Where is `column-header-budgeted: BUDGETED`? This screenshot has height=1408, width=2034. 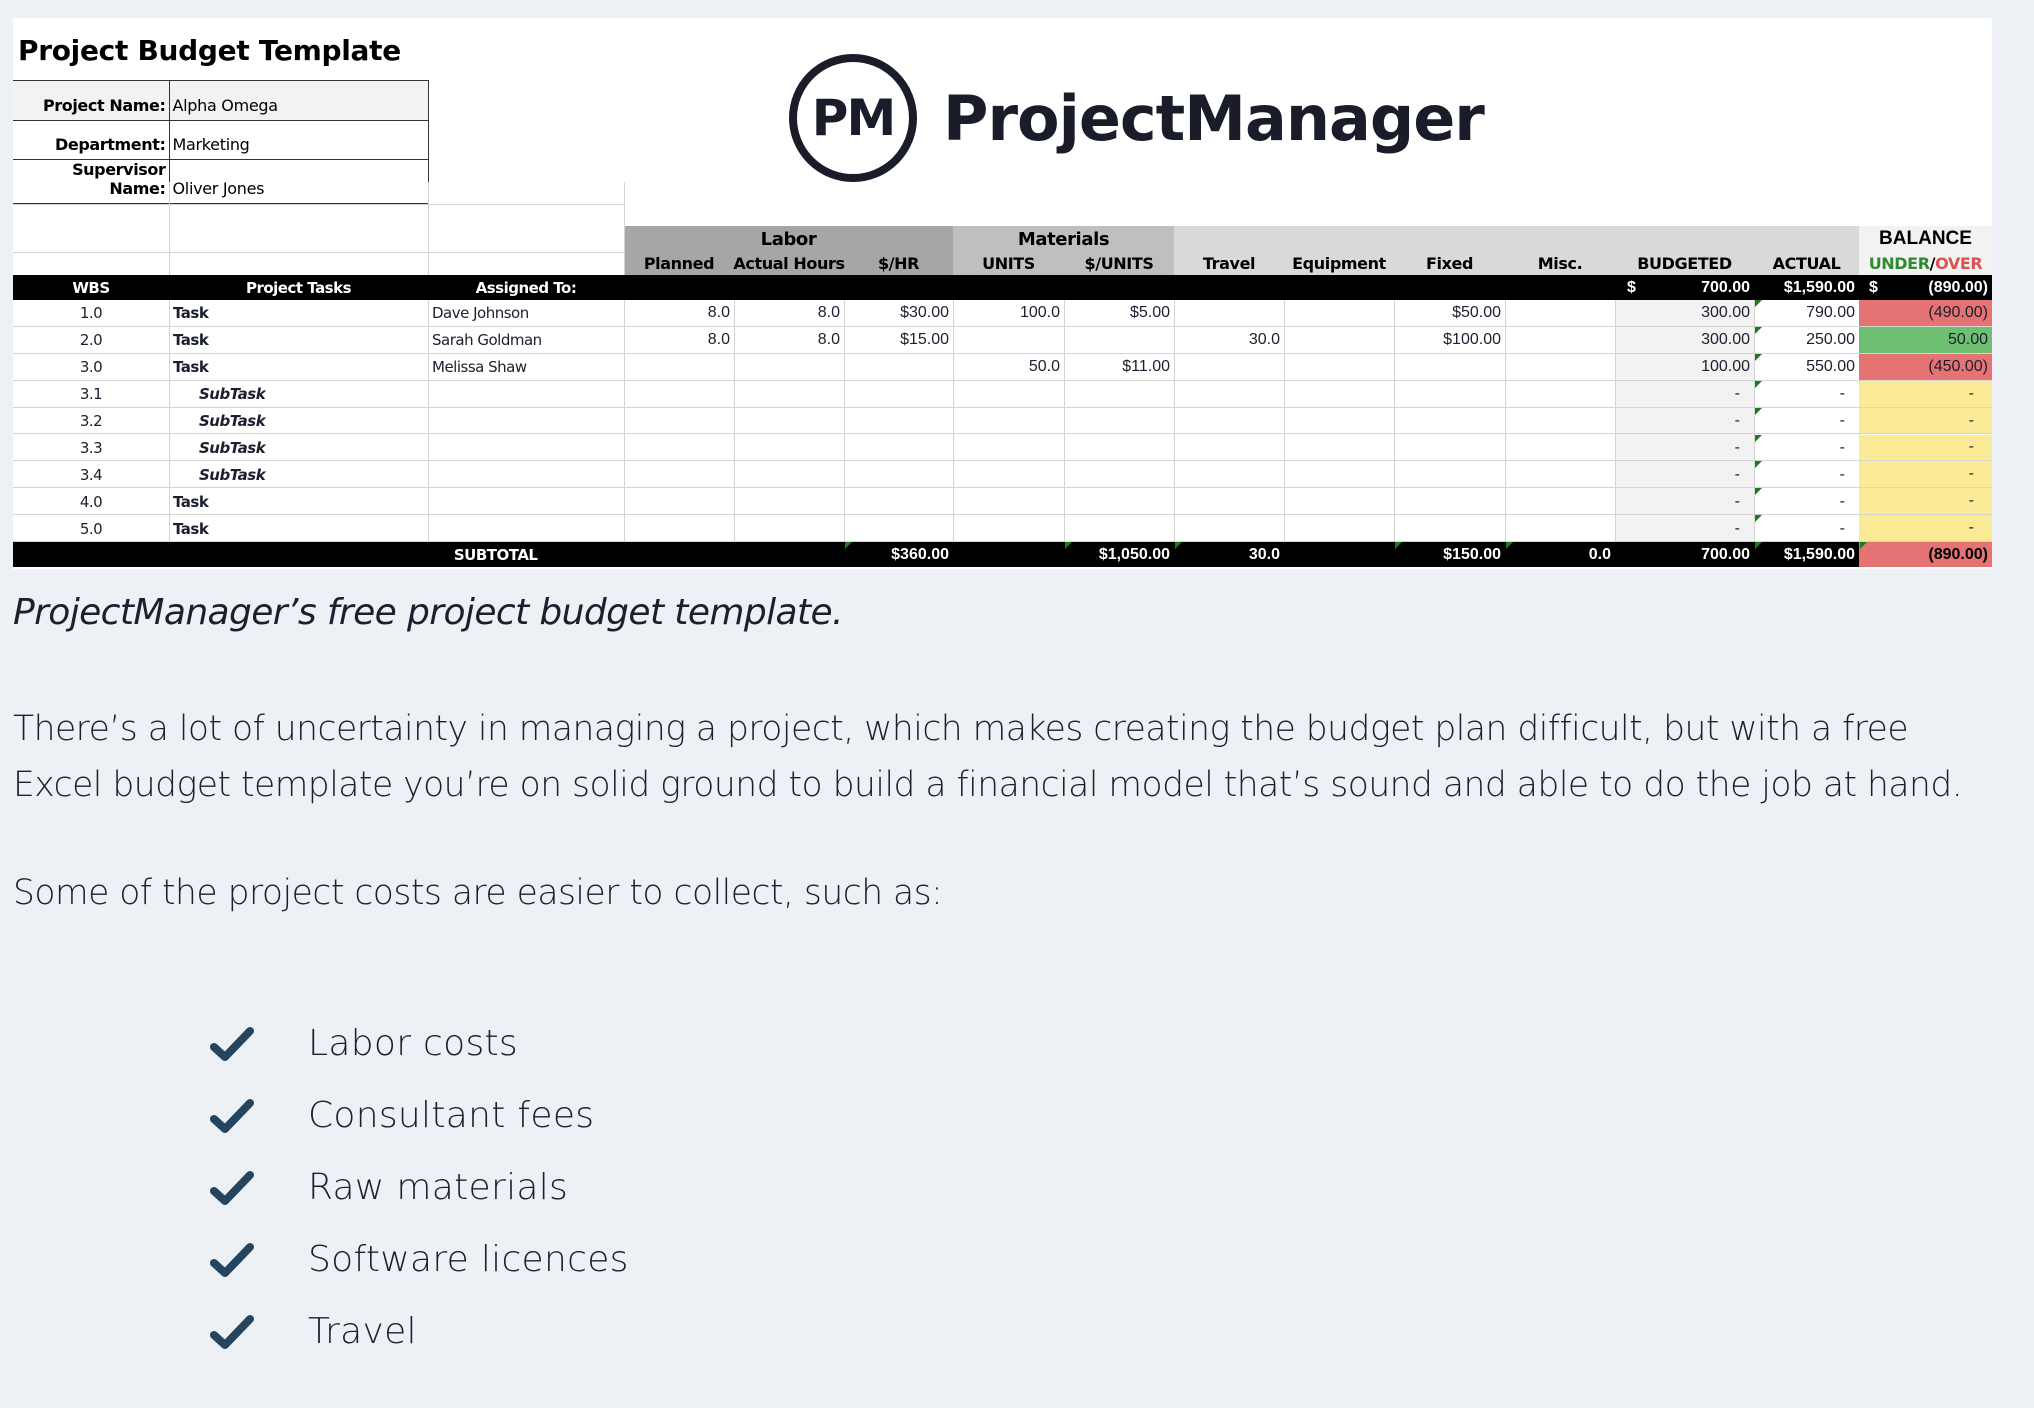
column-header-budgeted: BUDGETED is located at coordinates (1684, 263).